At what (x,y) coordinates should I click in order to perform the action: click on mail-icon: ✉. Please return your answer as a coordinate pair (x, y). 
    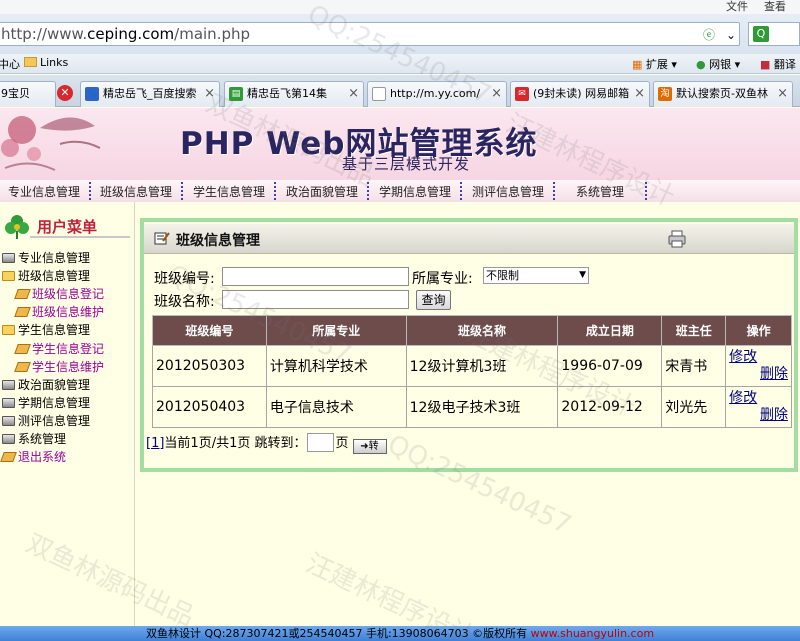
    Looking at the image, I should click on (522, 94).